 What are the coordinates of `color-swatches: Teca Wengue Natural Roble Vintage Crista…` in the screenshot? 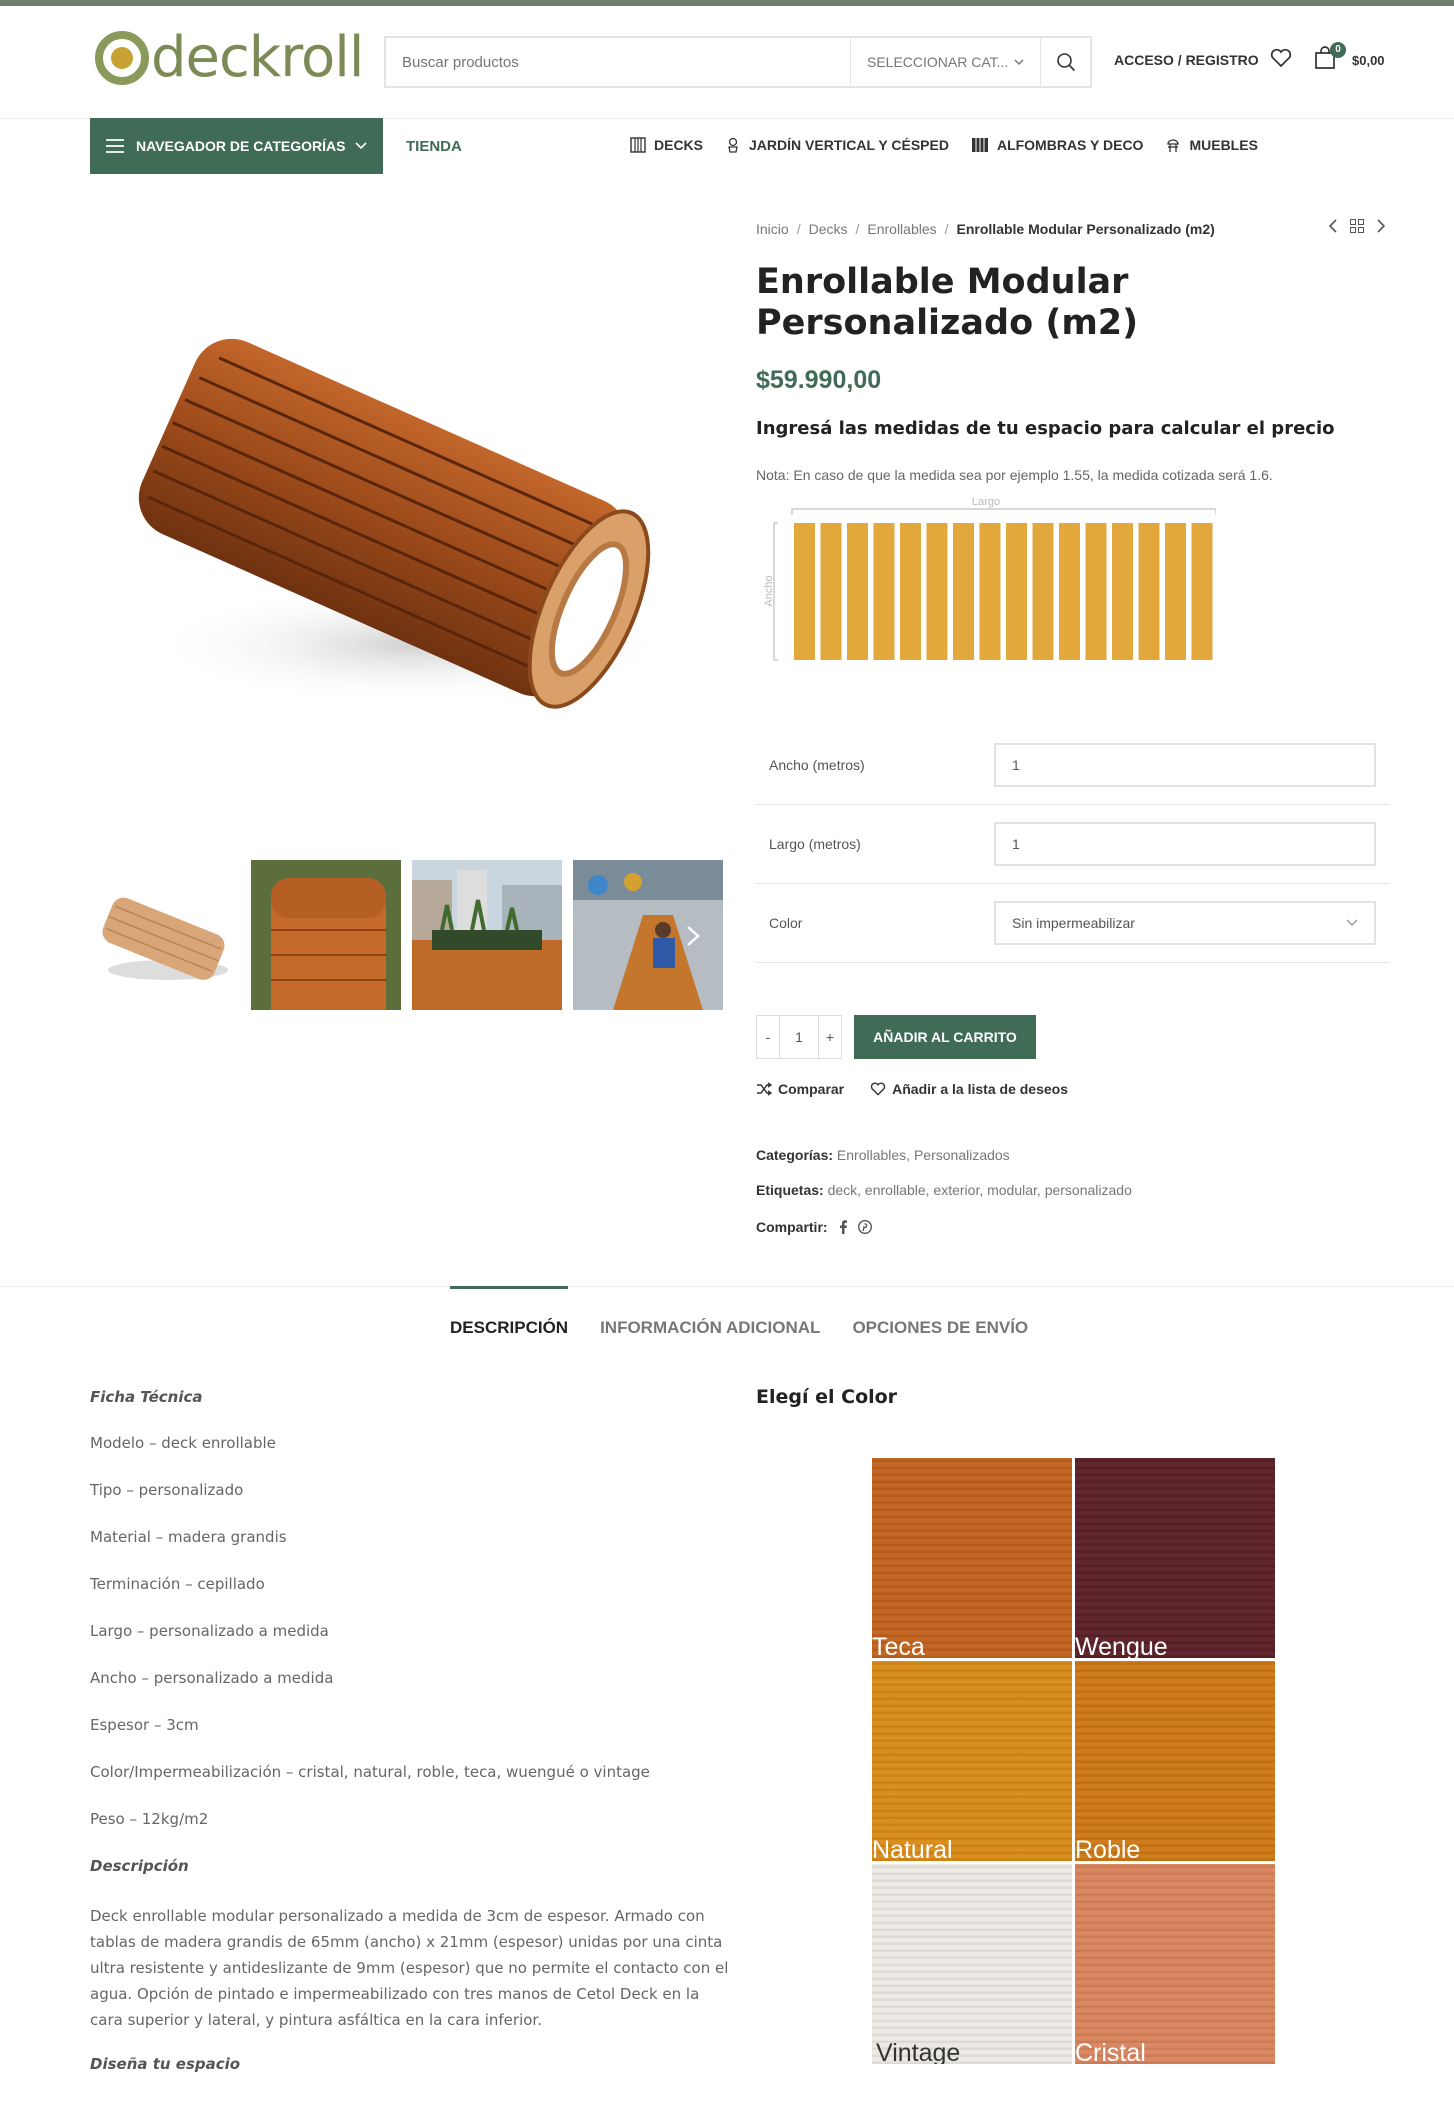 It's located at (1074, 1761).